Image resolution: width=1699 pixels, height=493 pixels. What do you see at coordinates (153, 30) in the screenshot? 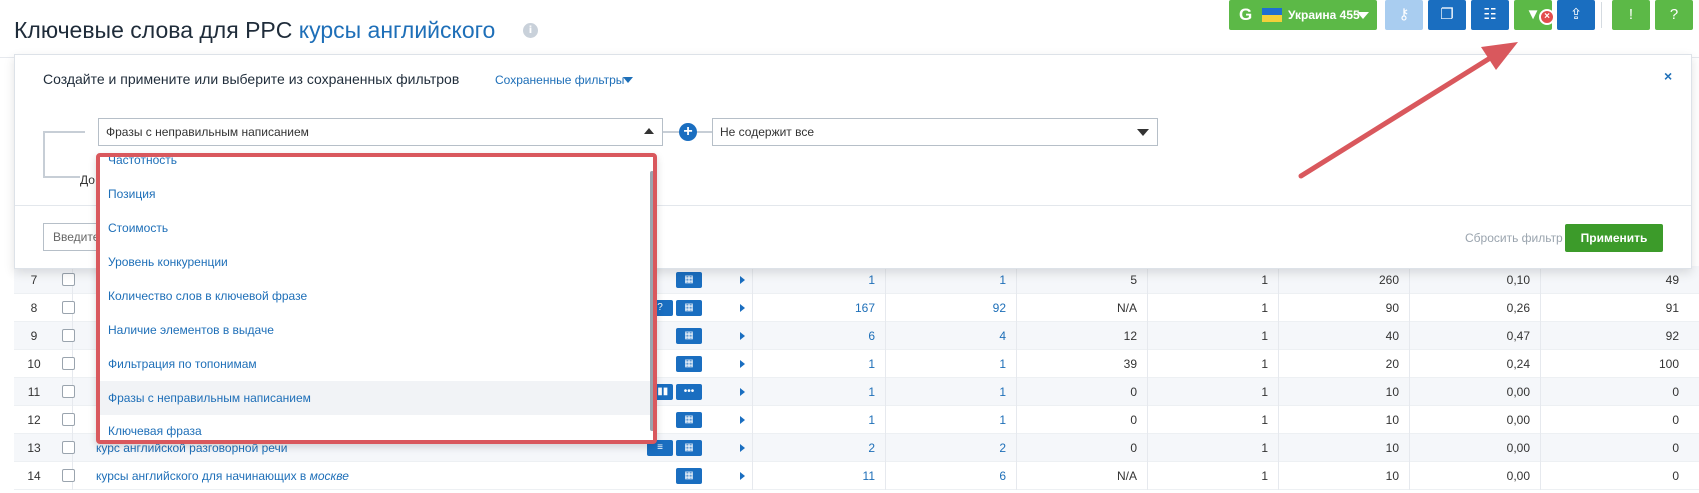
I see `page-title-prefix: Ключевые слова для PPC` at bounding box center [153, 30].